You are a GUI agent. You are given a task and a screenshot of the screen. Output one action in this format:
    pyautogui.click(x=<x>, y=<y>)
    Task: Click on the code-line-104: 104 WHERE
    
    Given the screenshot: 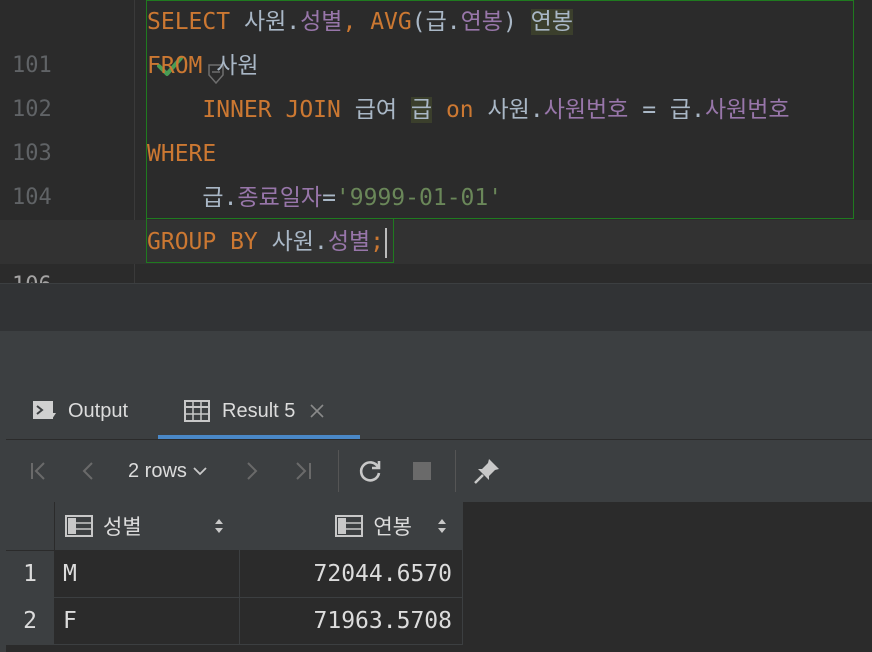 What is the action you would take?
    pyautogui.click(x=436, y=171)
    